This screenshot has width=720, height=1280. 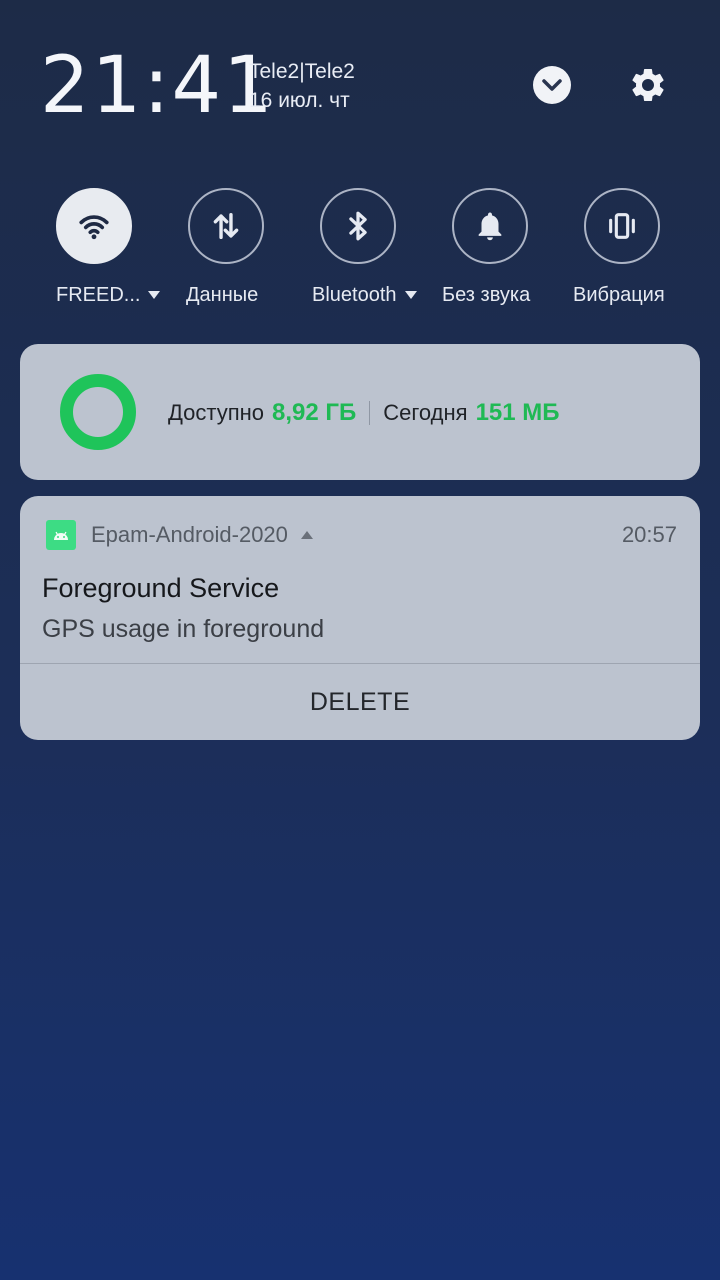 I want to click on bluetooth-icon, so click(x=358, y=226).